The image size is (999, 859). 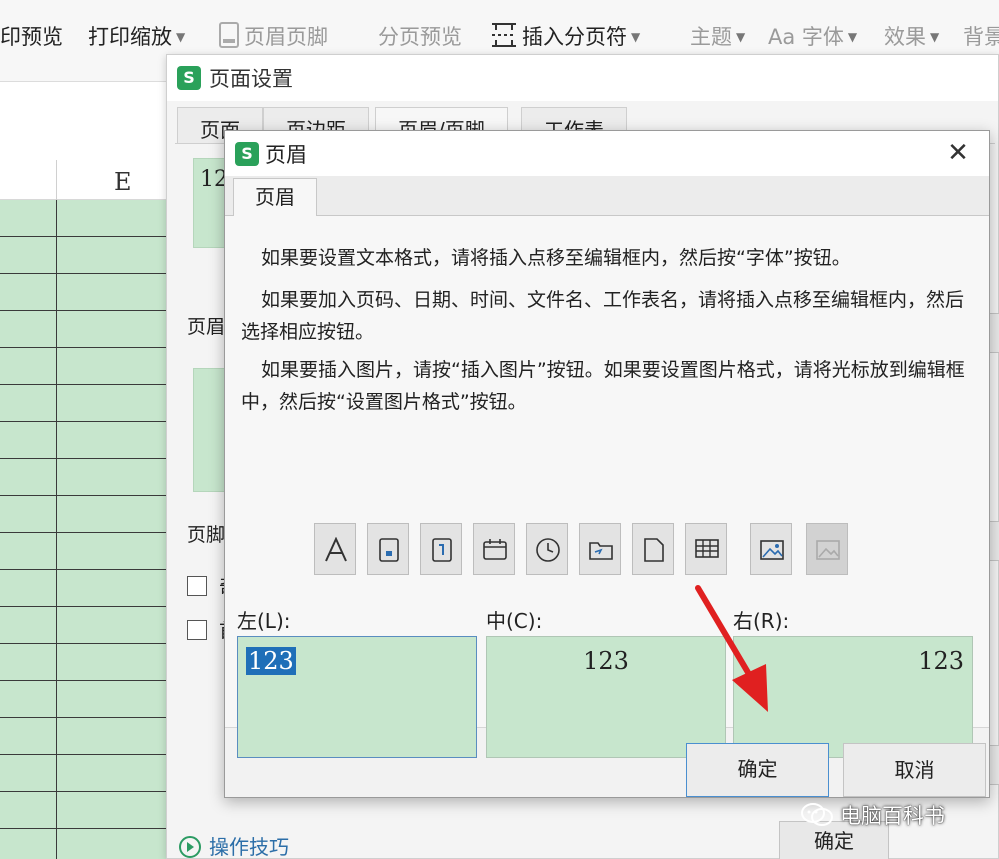 I want to click on close-button: ✕, so click(x=958, y=154).